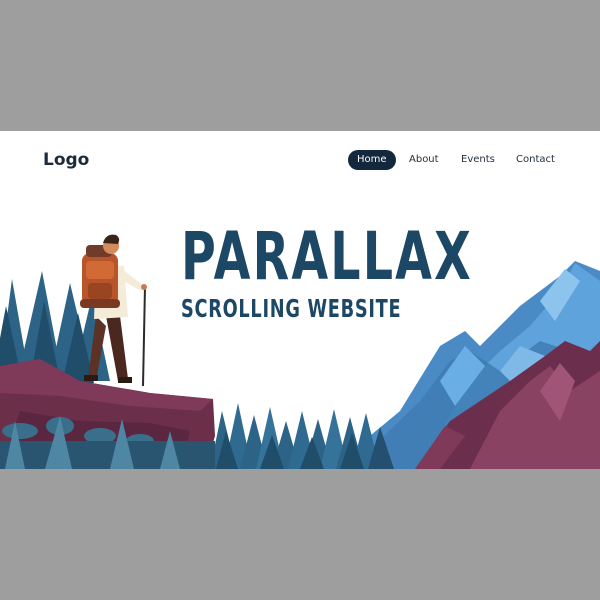 The width and height of the screenshot is (600, 600). What do you see at coordinates (424, 160) in the screenshot?
I see `nav-about: About` at bounding box center [424, 160].